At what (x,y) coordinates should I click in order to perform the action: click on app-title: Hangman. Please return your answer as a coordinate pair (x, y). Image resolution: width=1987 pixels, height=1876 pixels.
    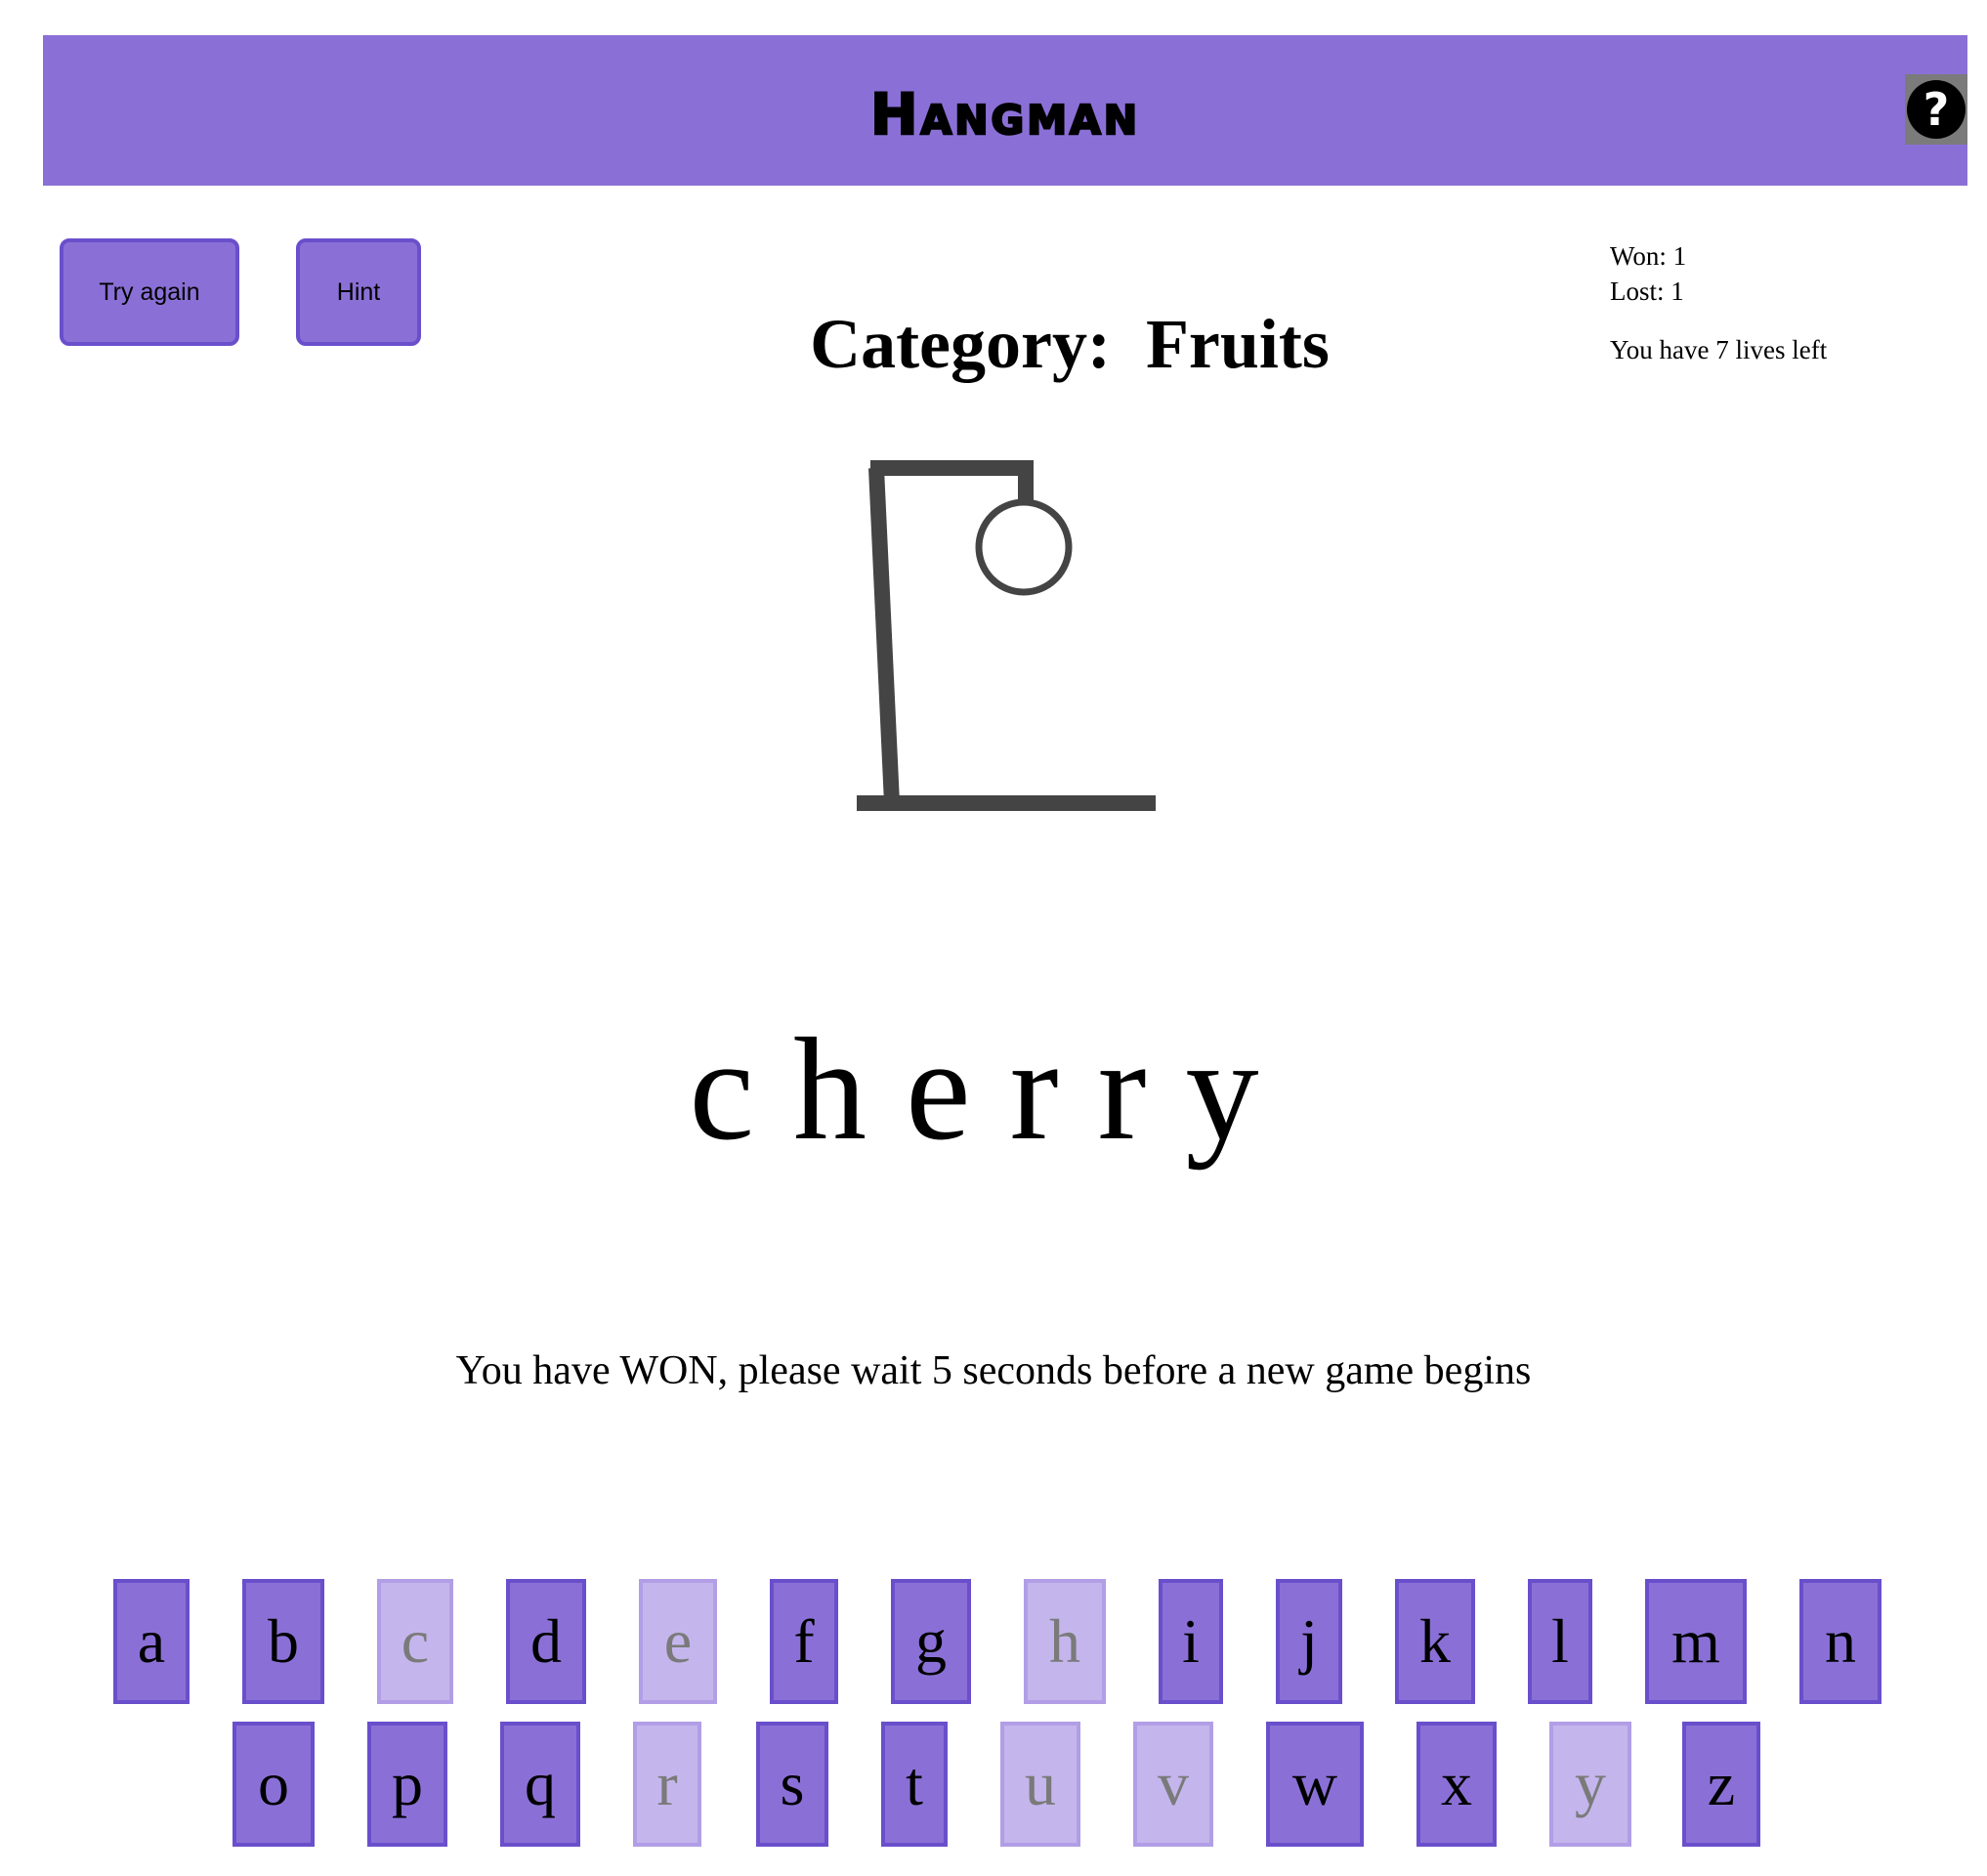
    Looking at the image, I should click on (1005, 114).